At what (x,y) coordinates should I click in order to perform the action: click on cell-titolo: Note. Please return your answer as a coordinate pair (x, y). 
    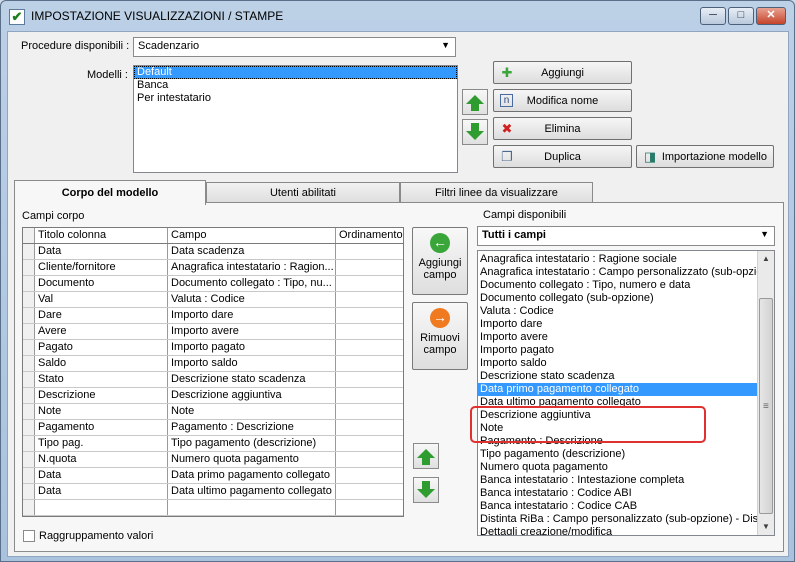
    Looking at the image, I should click on (101, 411).